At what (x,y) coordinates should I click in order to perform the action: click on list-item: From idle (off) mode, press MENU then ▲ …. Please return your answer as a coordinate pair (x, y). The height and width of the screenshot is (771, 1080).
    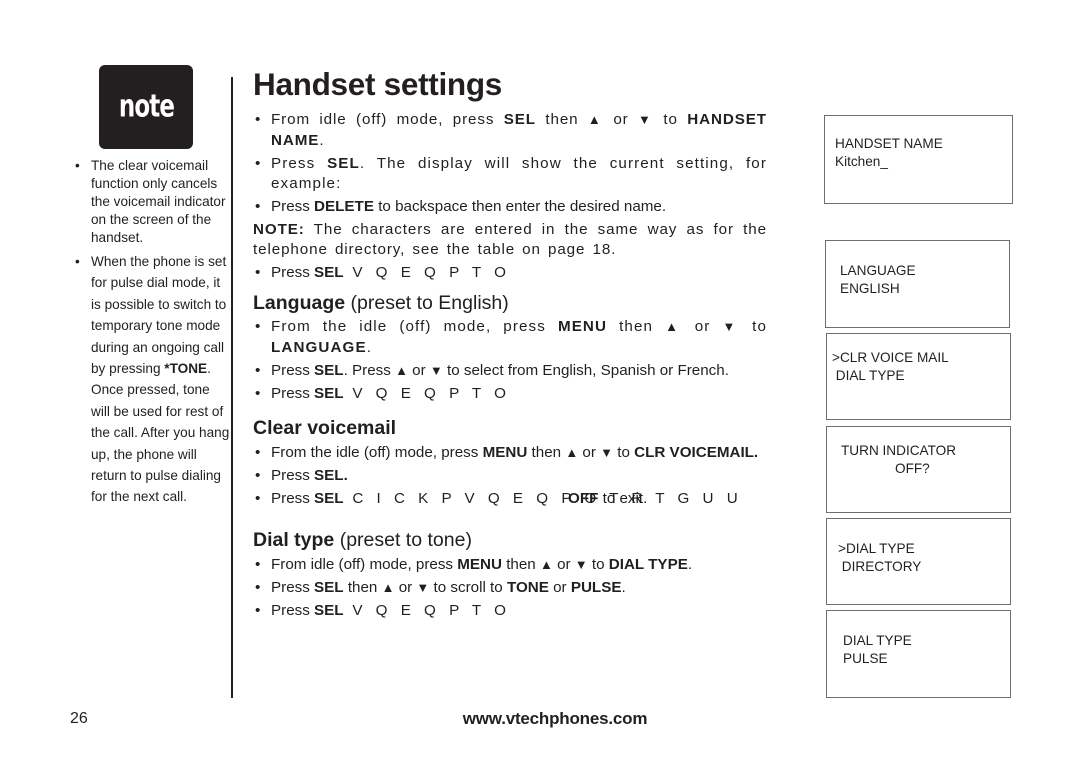
    Looking at the image, I should click on (510, 565).